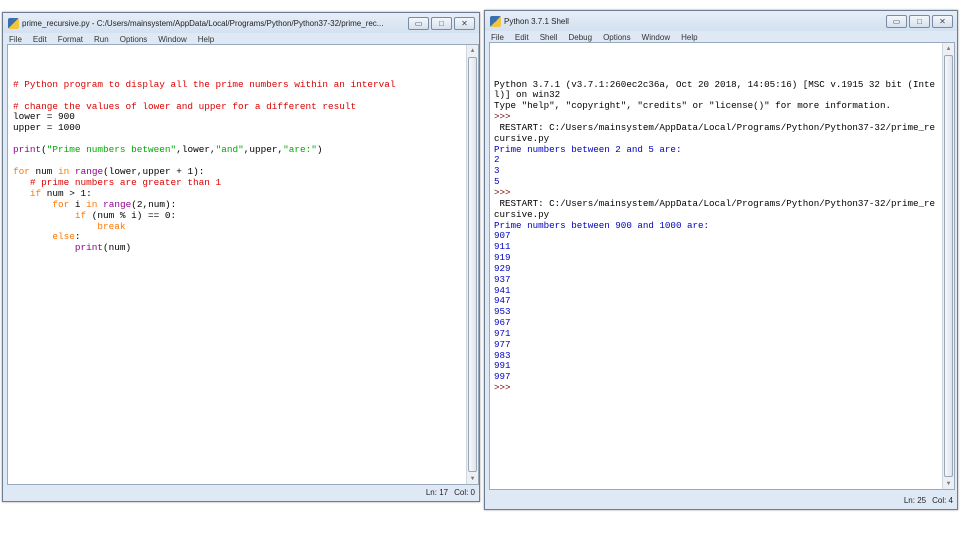  What do you see at coordinates (942, 500) in the screenshot?
I see `col-indicator: Col: 4` at bounding box center [942, 500].